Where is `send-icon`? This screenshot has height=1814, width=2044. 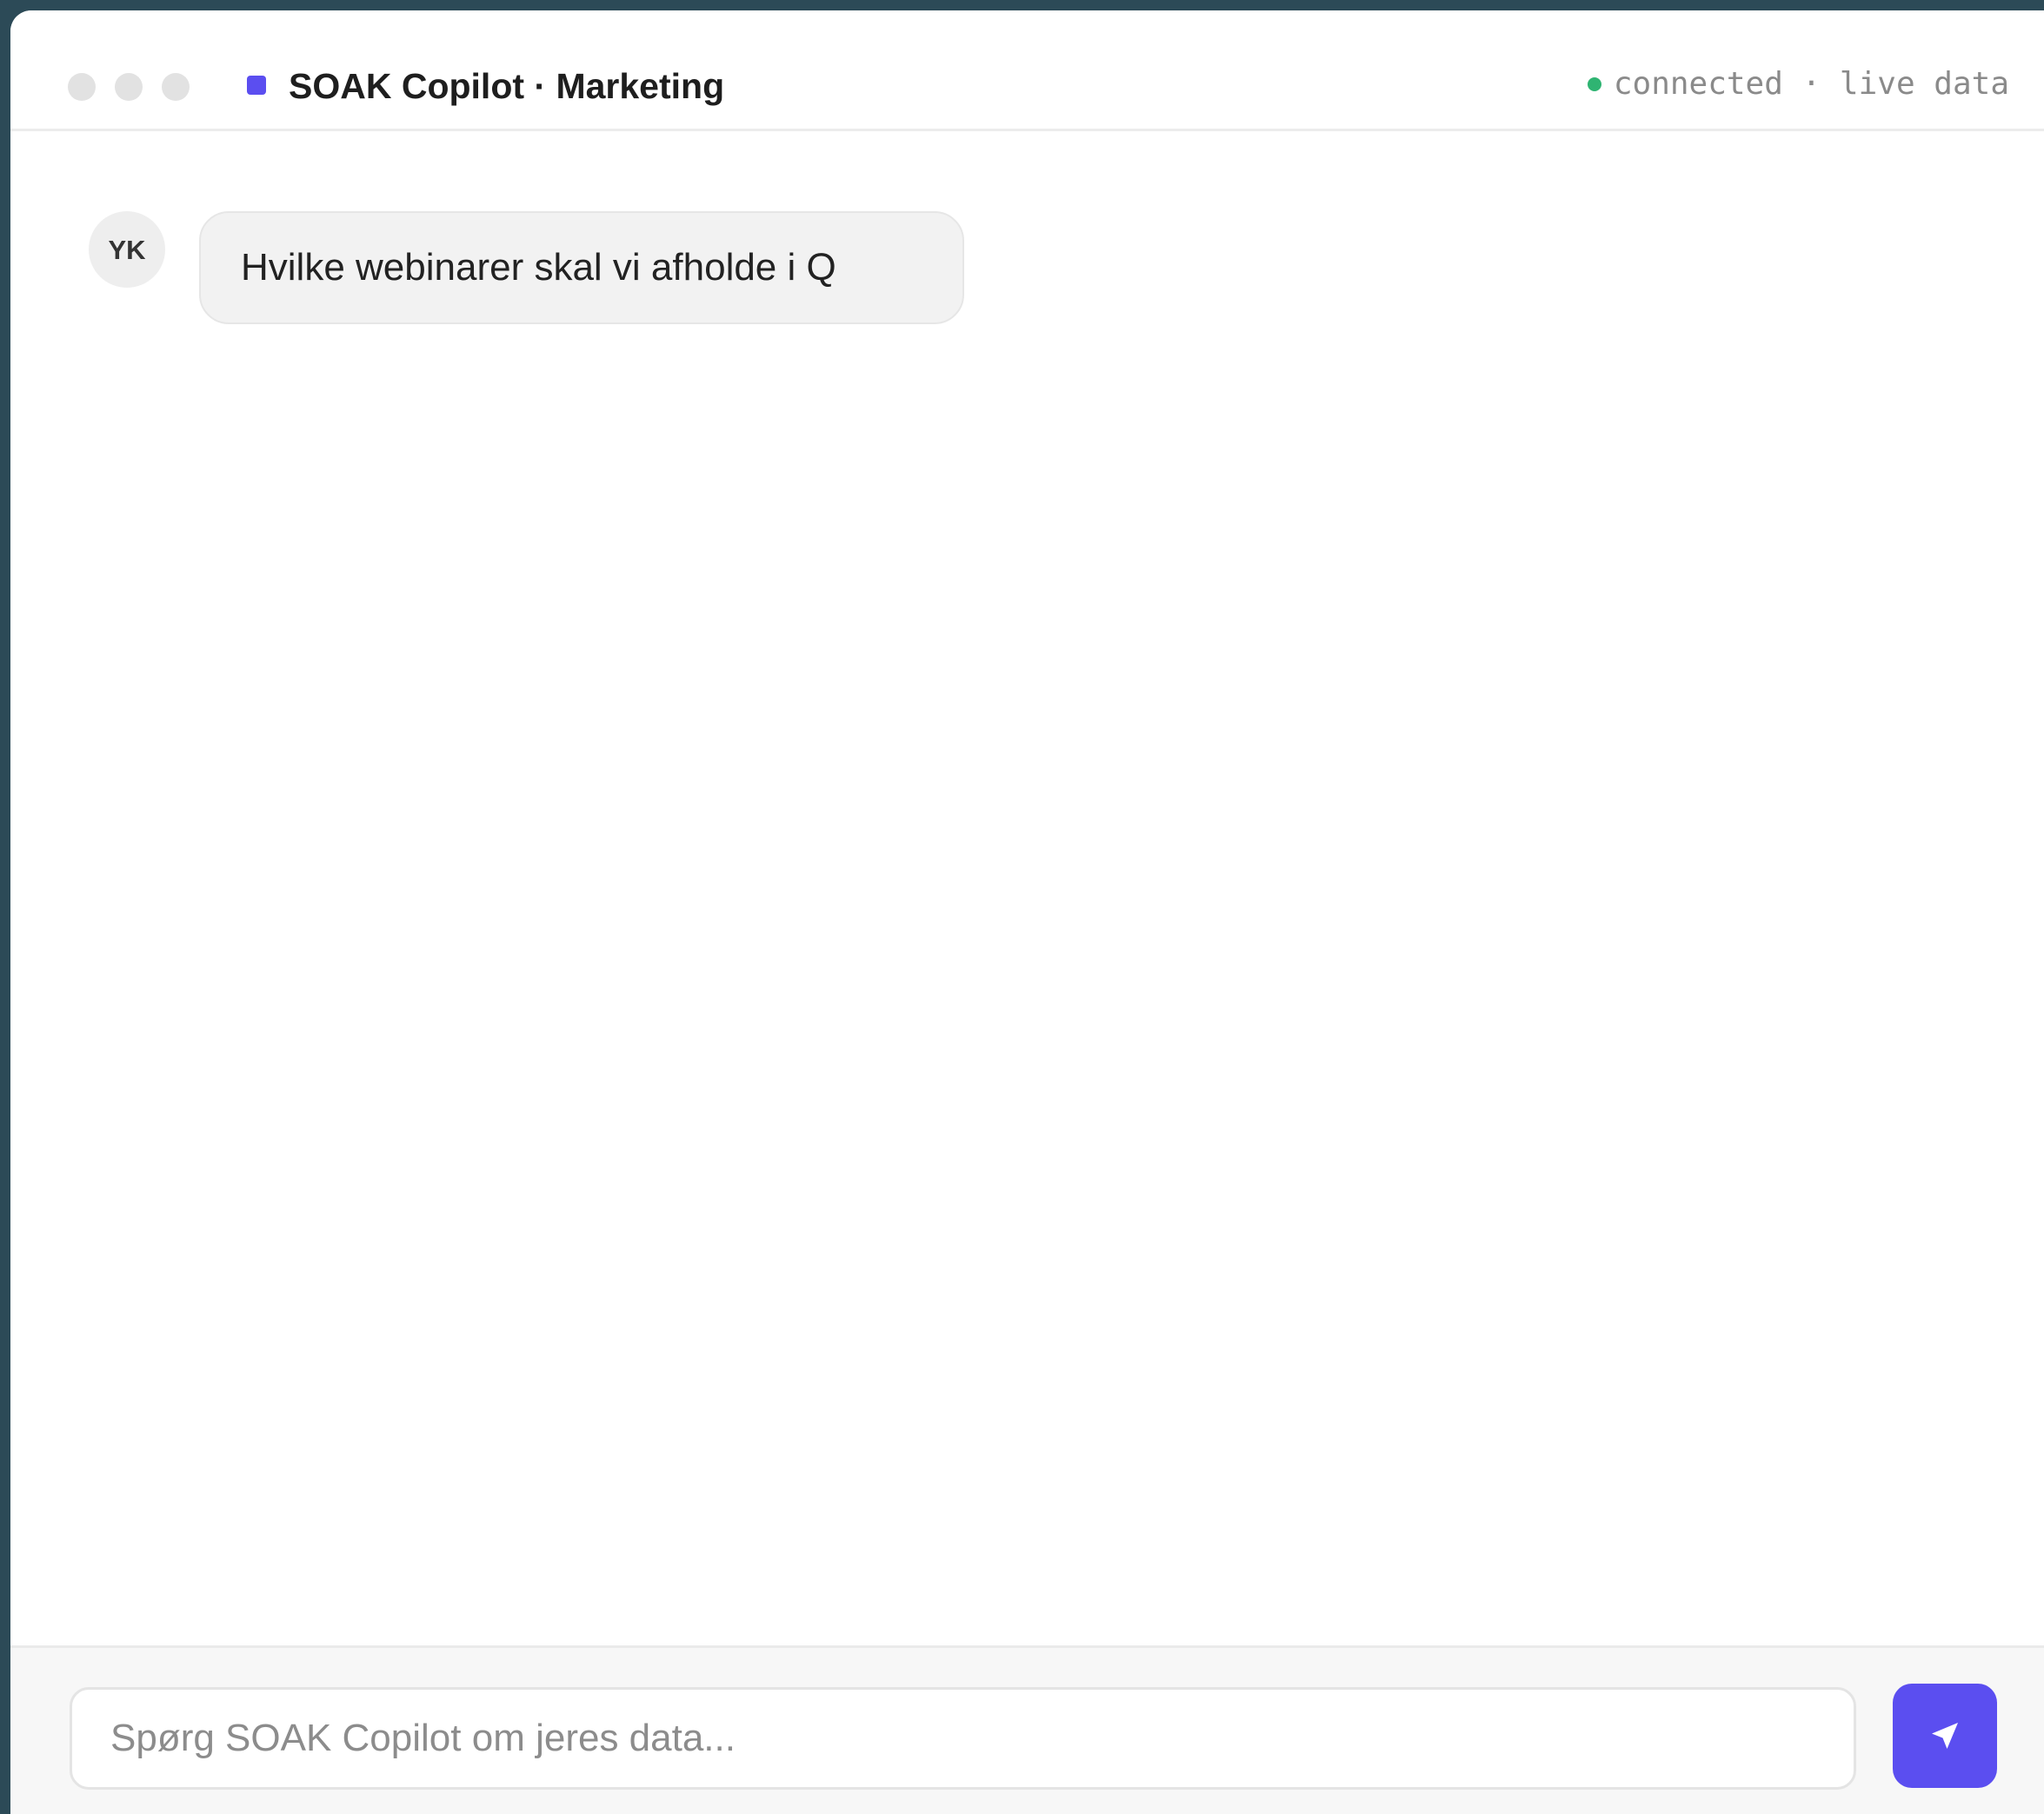 send-icon is located at coordinates (1945, 1736).